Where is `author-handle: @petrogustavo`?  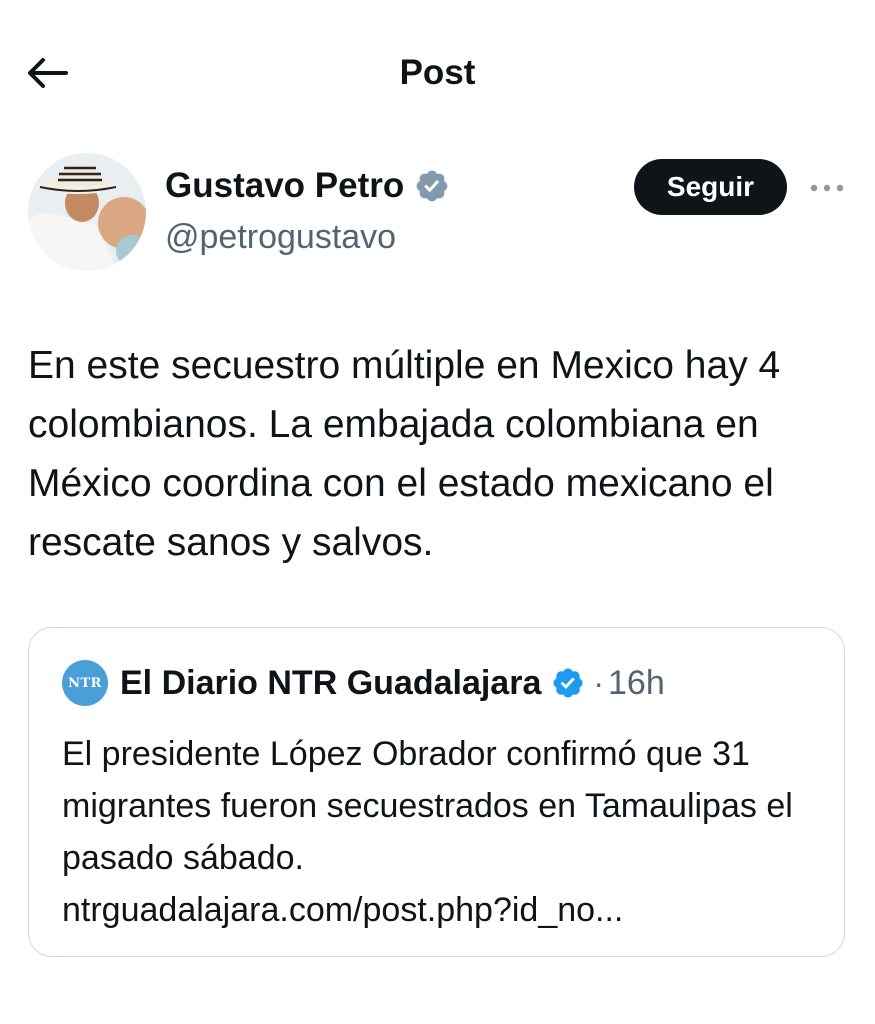 author-handle: @petrogustavo is located at coordinates (280, 237).